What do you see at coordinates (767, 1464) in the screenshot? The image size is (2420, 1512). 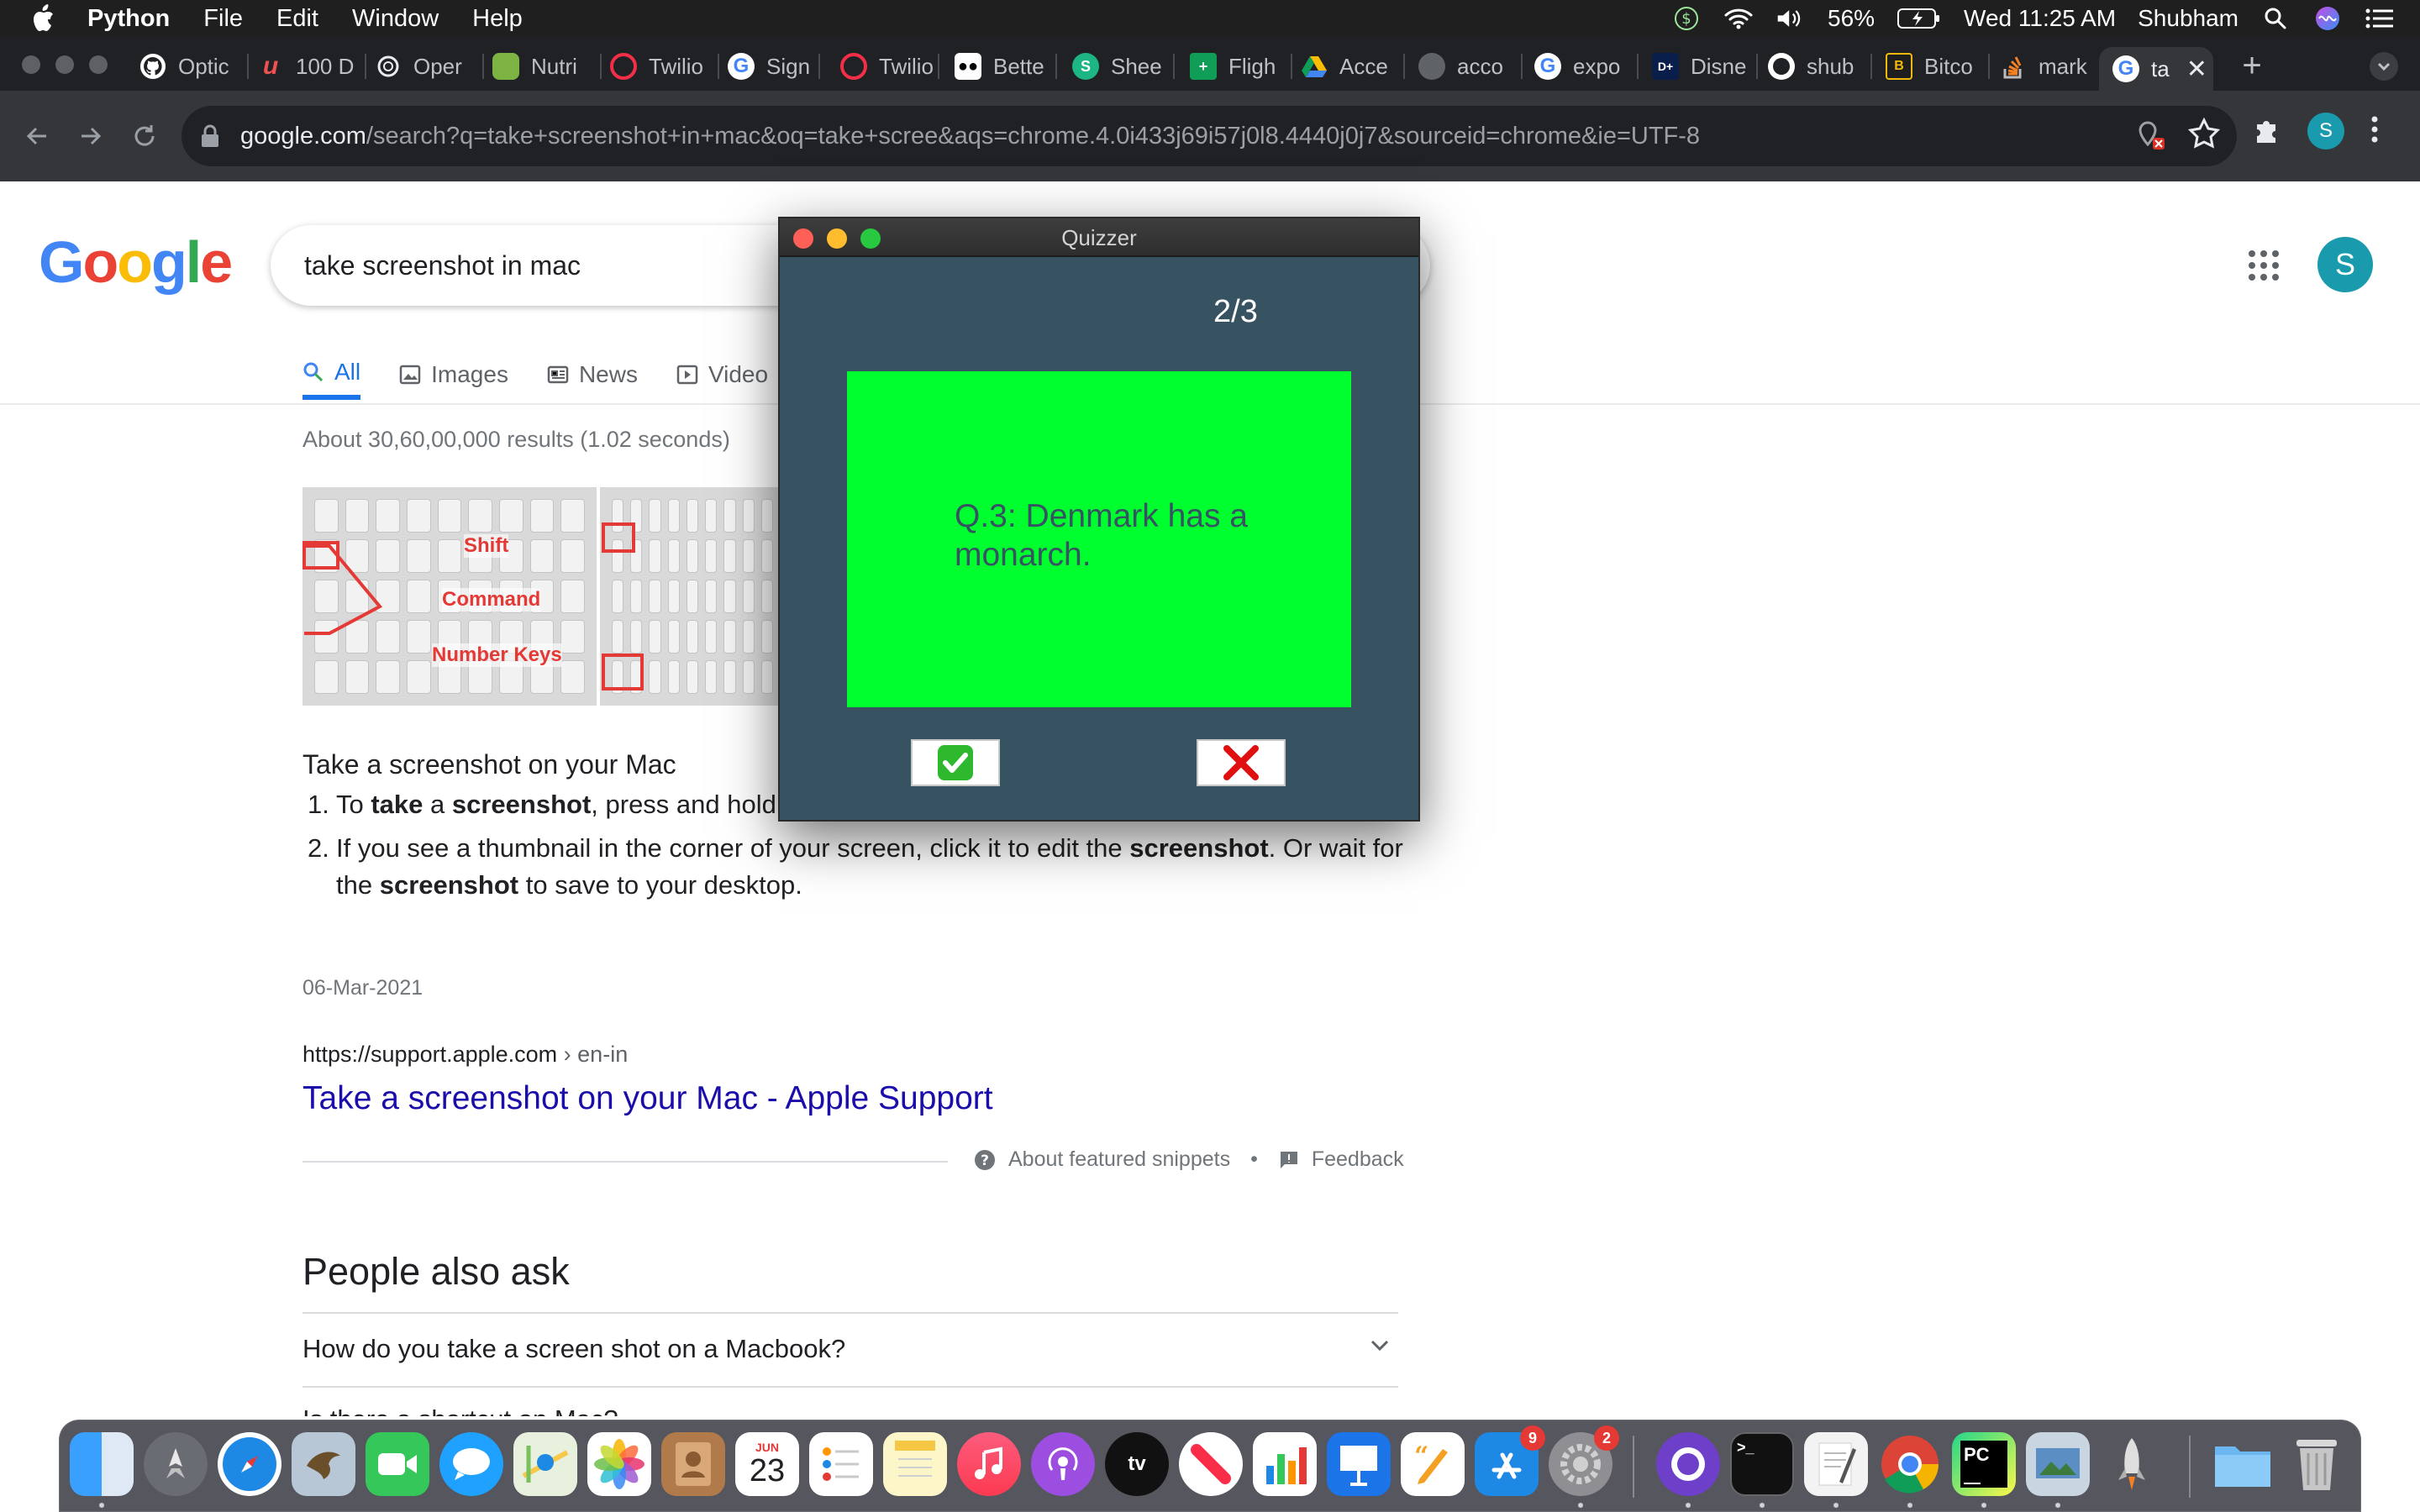 I see `calendar-icon: JUN 23` at bounding box center [767, 1464].